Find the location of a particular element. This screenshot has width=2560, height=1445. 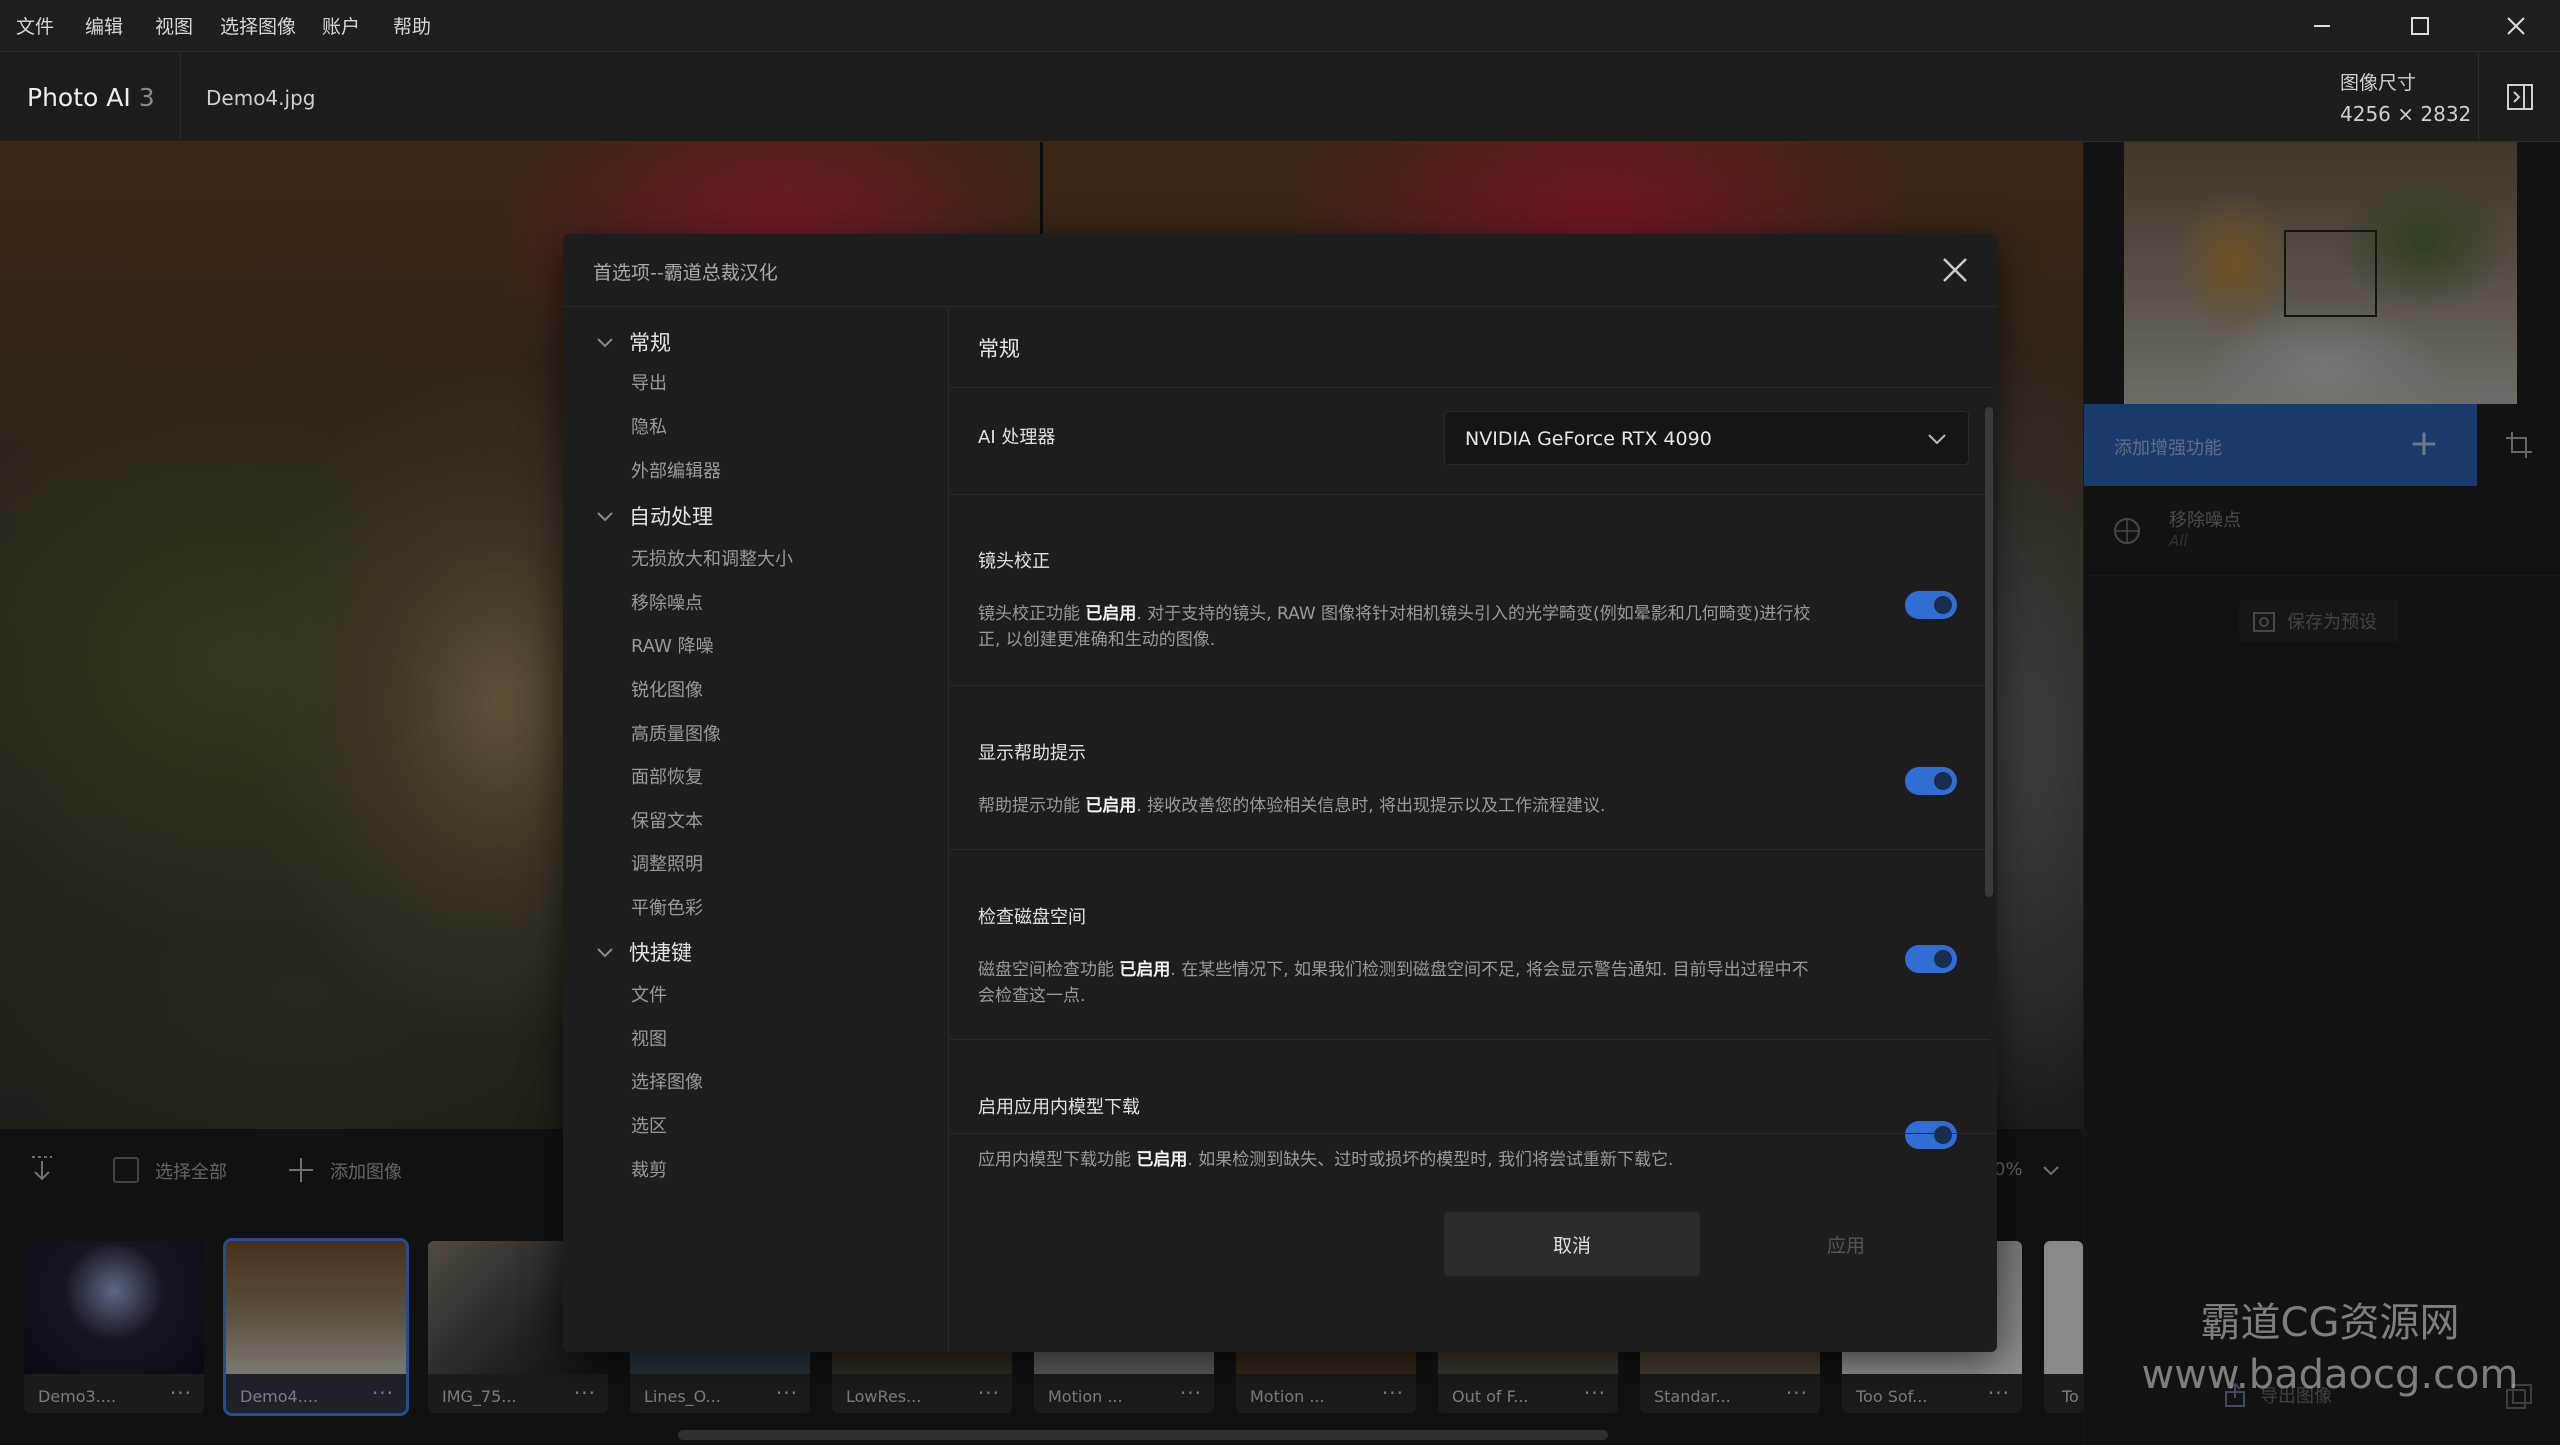

ai-processor-label: AI 处理器 is located at coordinates (1017, 437).